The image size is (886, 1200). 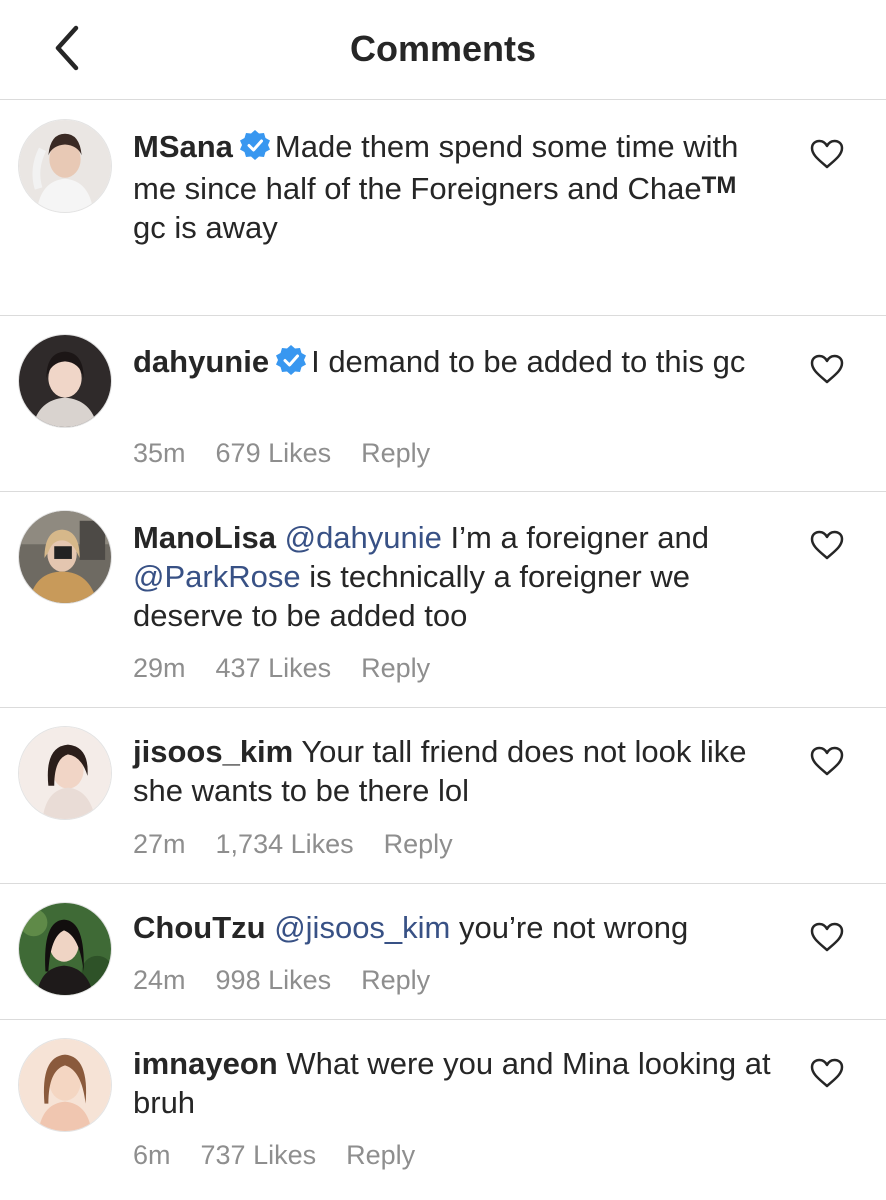 What do you see at coordinates (528, 361) in the screenshot?
I see `comment-body: I demand to be added to this gc` at bounding box center [528, 361].